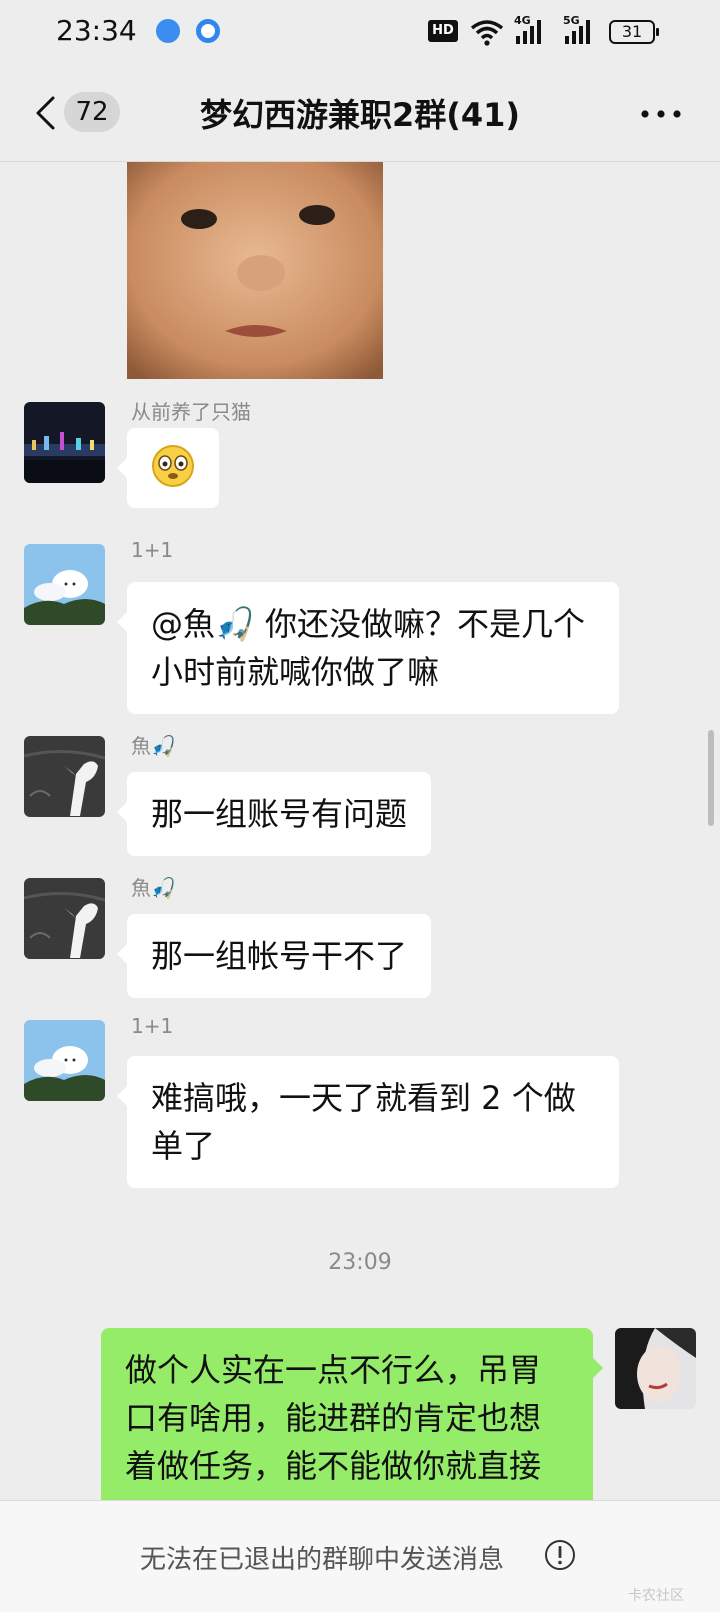 The width and height of the screenshot is (720, 1612). I want to click on signal-5g-icon: 5G, so click(580, 30).